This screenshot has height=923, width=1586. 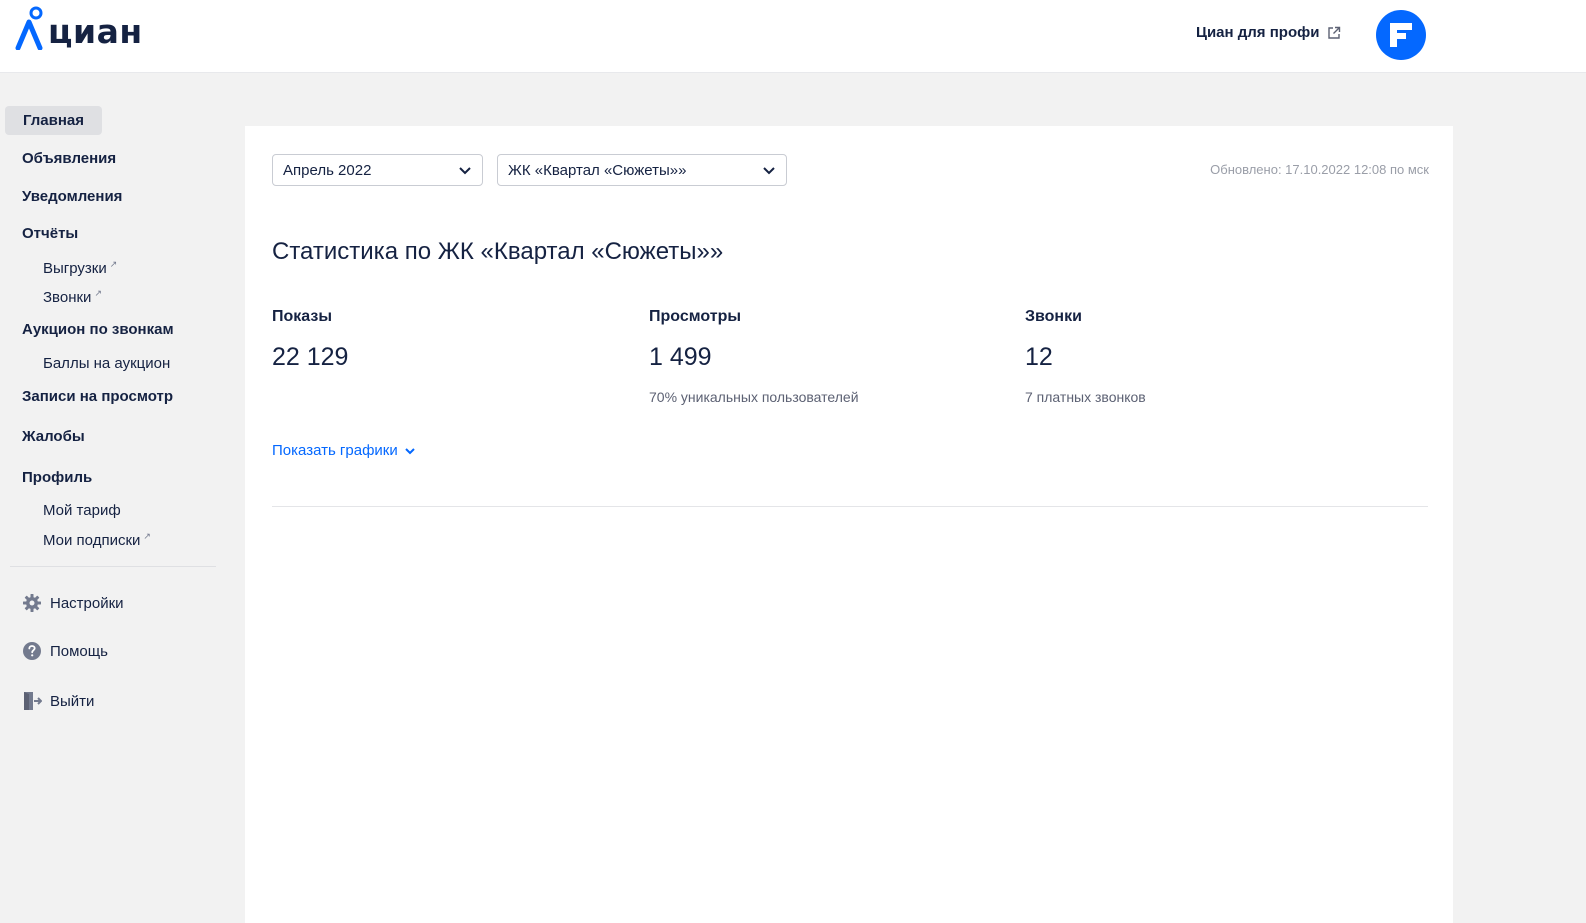 What do you see at coordinates (377, 170) in the screenshot?
I see `period-select: Апрель 2022` at bounding box center [377, 170].